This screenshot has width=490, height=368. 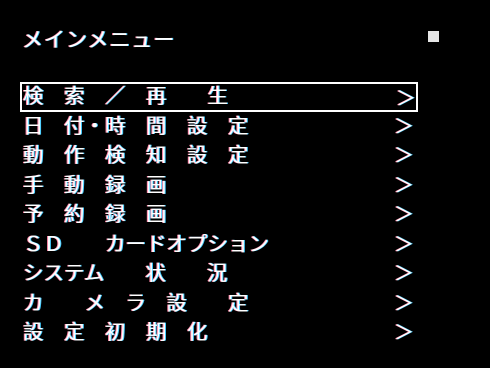 What do you see at coordinates (219, 333) in the screenshot?
I see `menu-item-reset-settings: 設 定 初 期 化 ＞` at bounding box center [219, 333].